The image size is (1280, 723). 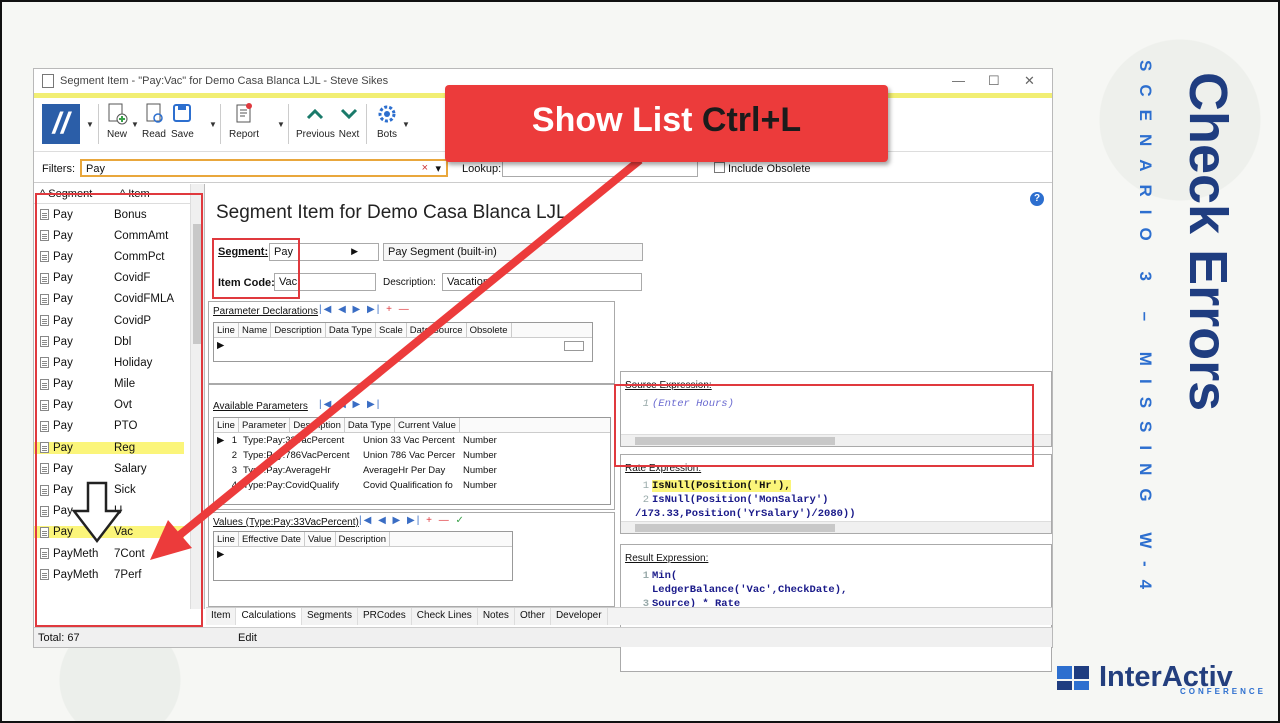 What do you see at coordinates (265, 425) in the screenshot?
I see `column-header: Parameter` at bounding box center [265, 425].